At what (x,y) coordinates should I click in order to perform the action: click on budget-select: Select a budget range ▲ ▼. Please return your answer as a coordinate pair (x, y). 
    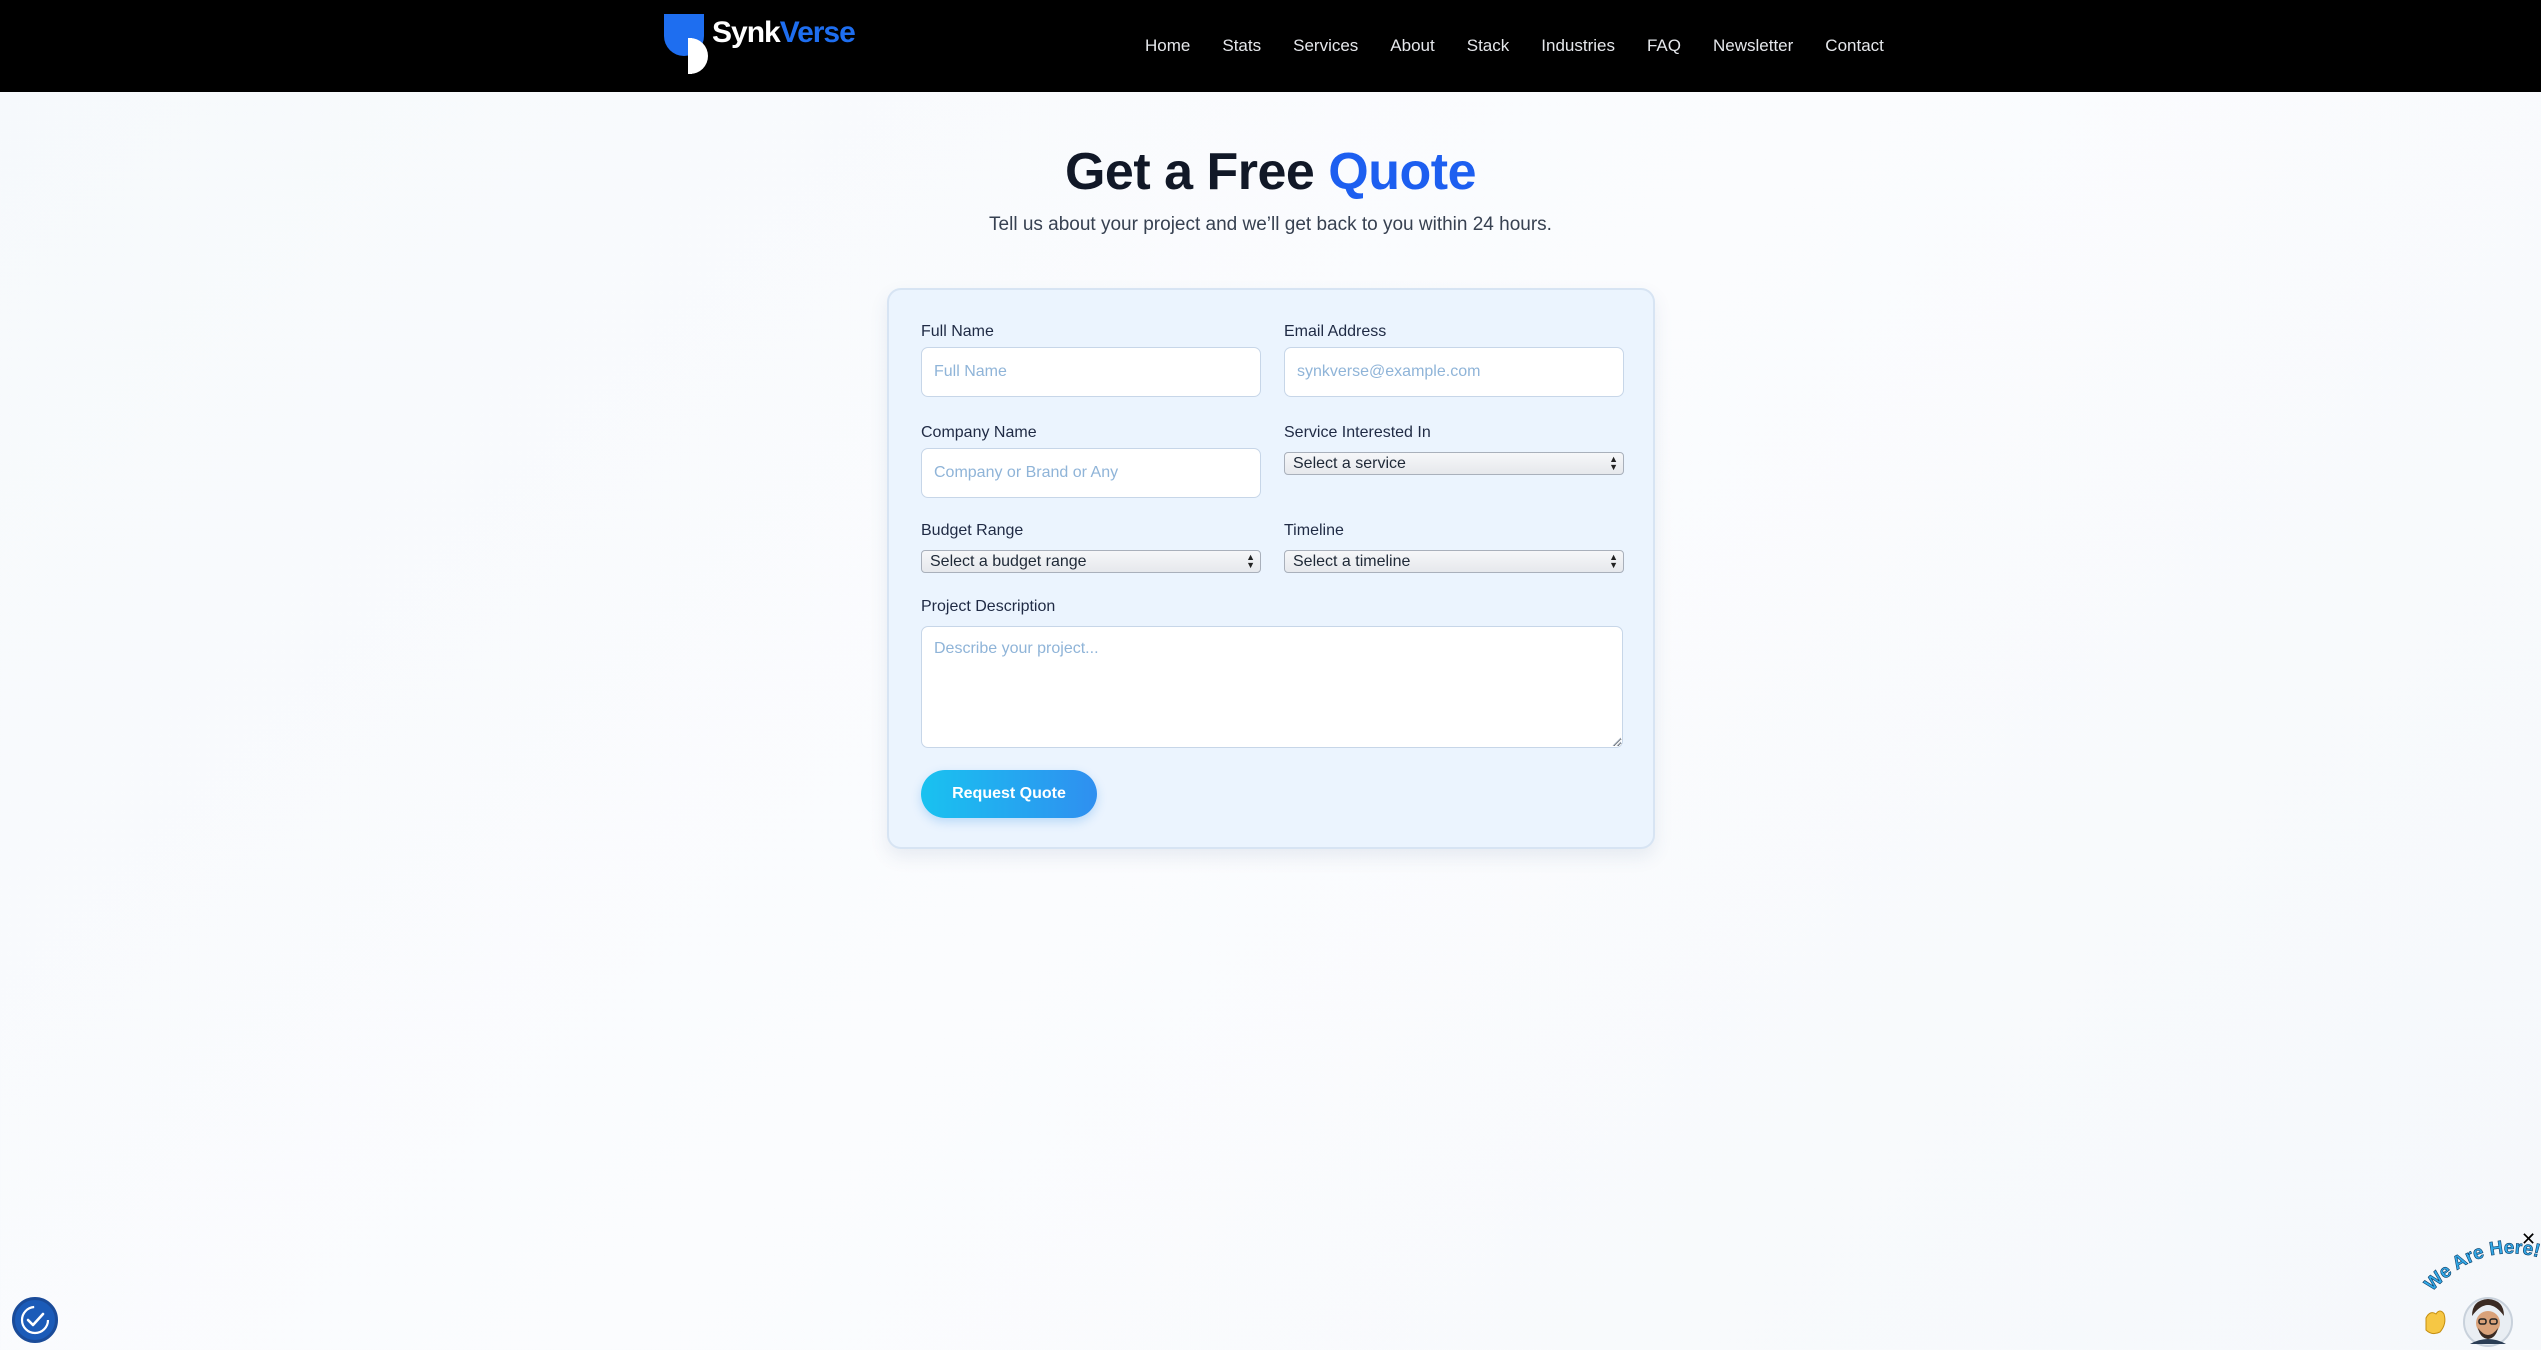
    Looking at the image, I should click on (1091, 561).